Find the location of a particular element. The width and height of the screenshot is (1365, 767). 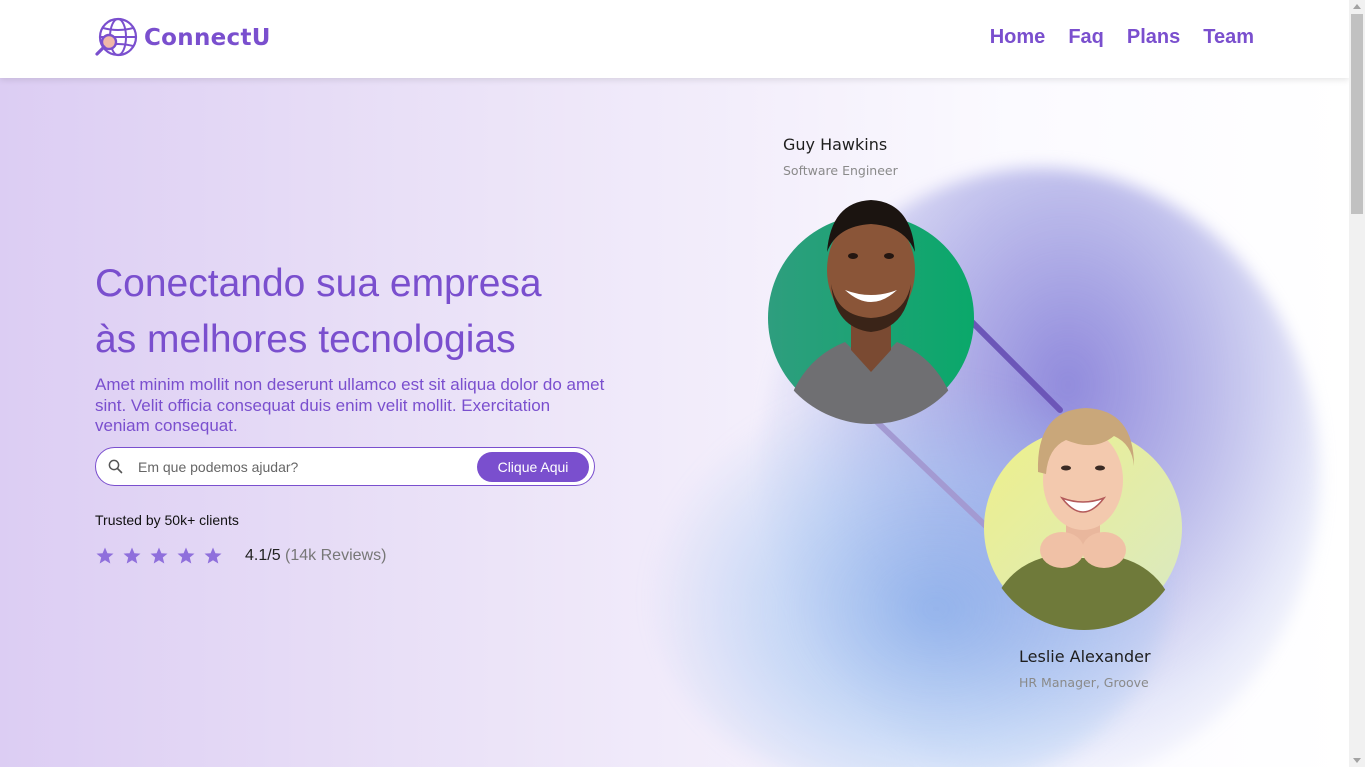

avatar-leslie-alexander is located at coordinates (1083, 519).